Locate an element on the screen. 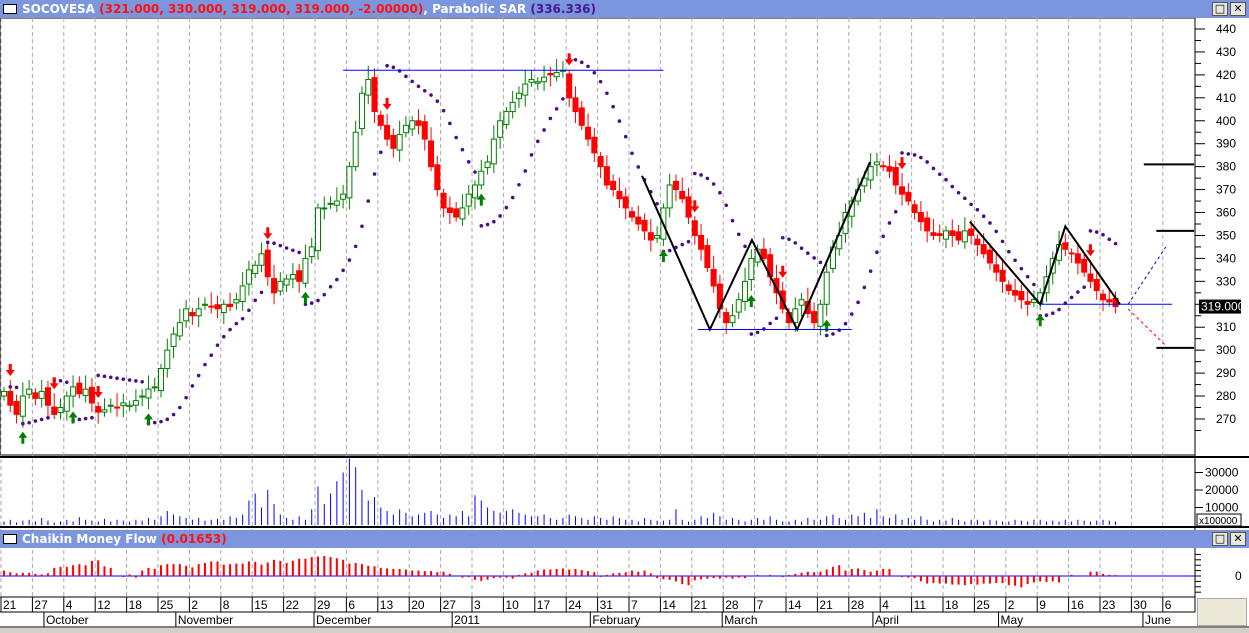  date-tick-label: 14 is located at coordinates (795, 605).